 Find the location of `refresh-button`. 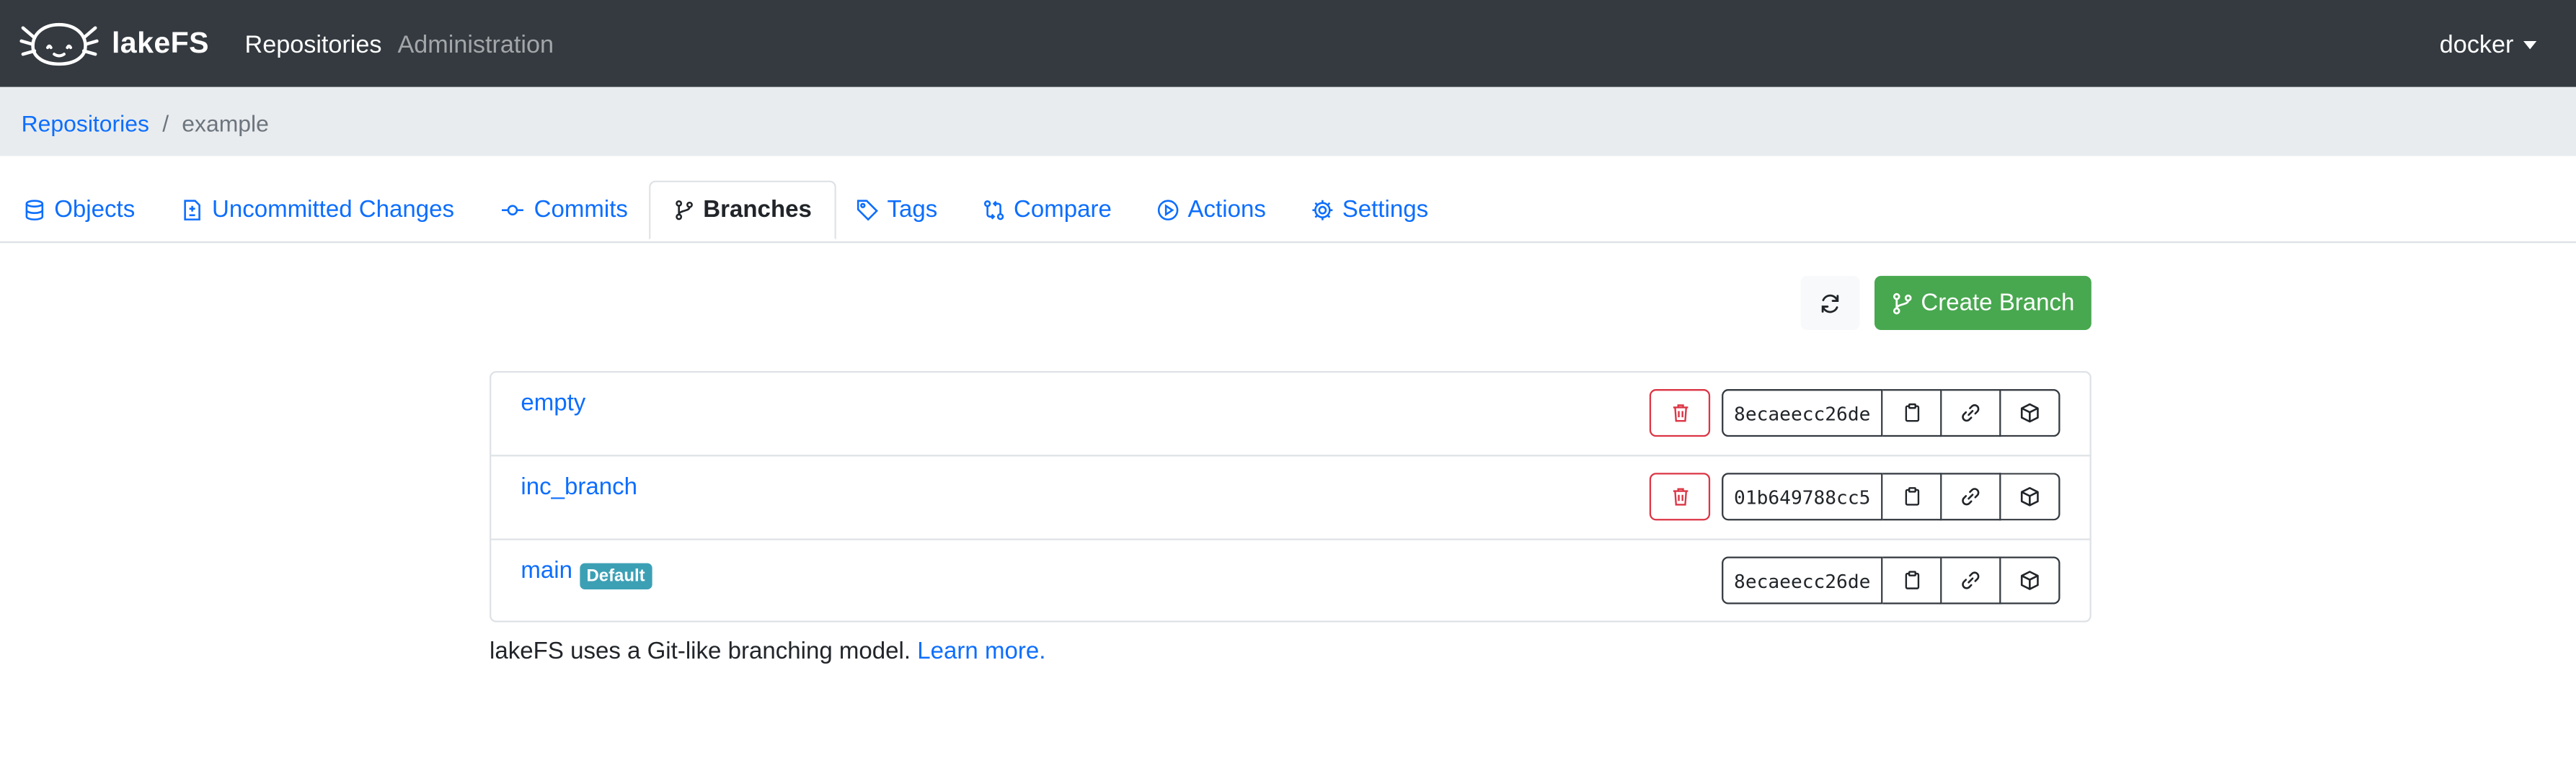

refresh-button is located at coordinates (1830, 303).